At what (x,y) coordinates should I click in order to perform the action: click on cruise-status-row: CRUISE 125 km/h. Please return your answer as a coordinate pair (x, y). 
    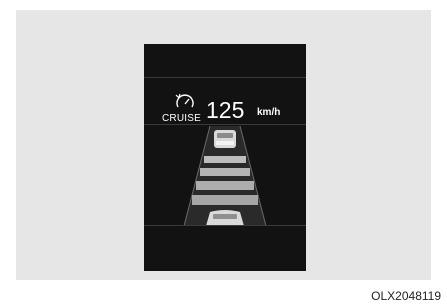
    Looking at the image, I should click on (225, 107).